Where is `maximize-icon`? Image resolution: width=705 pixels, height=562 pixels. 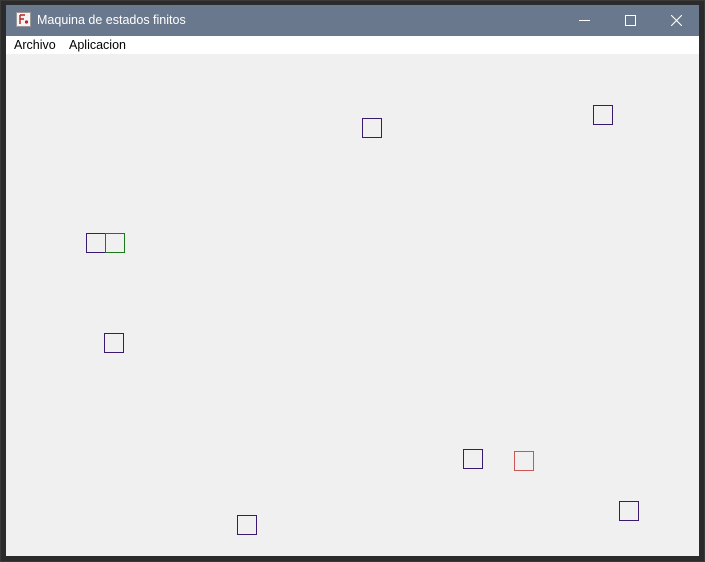
maximize-icon is located at coordinates (630, 20).